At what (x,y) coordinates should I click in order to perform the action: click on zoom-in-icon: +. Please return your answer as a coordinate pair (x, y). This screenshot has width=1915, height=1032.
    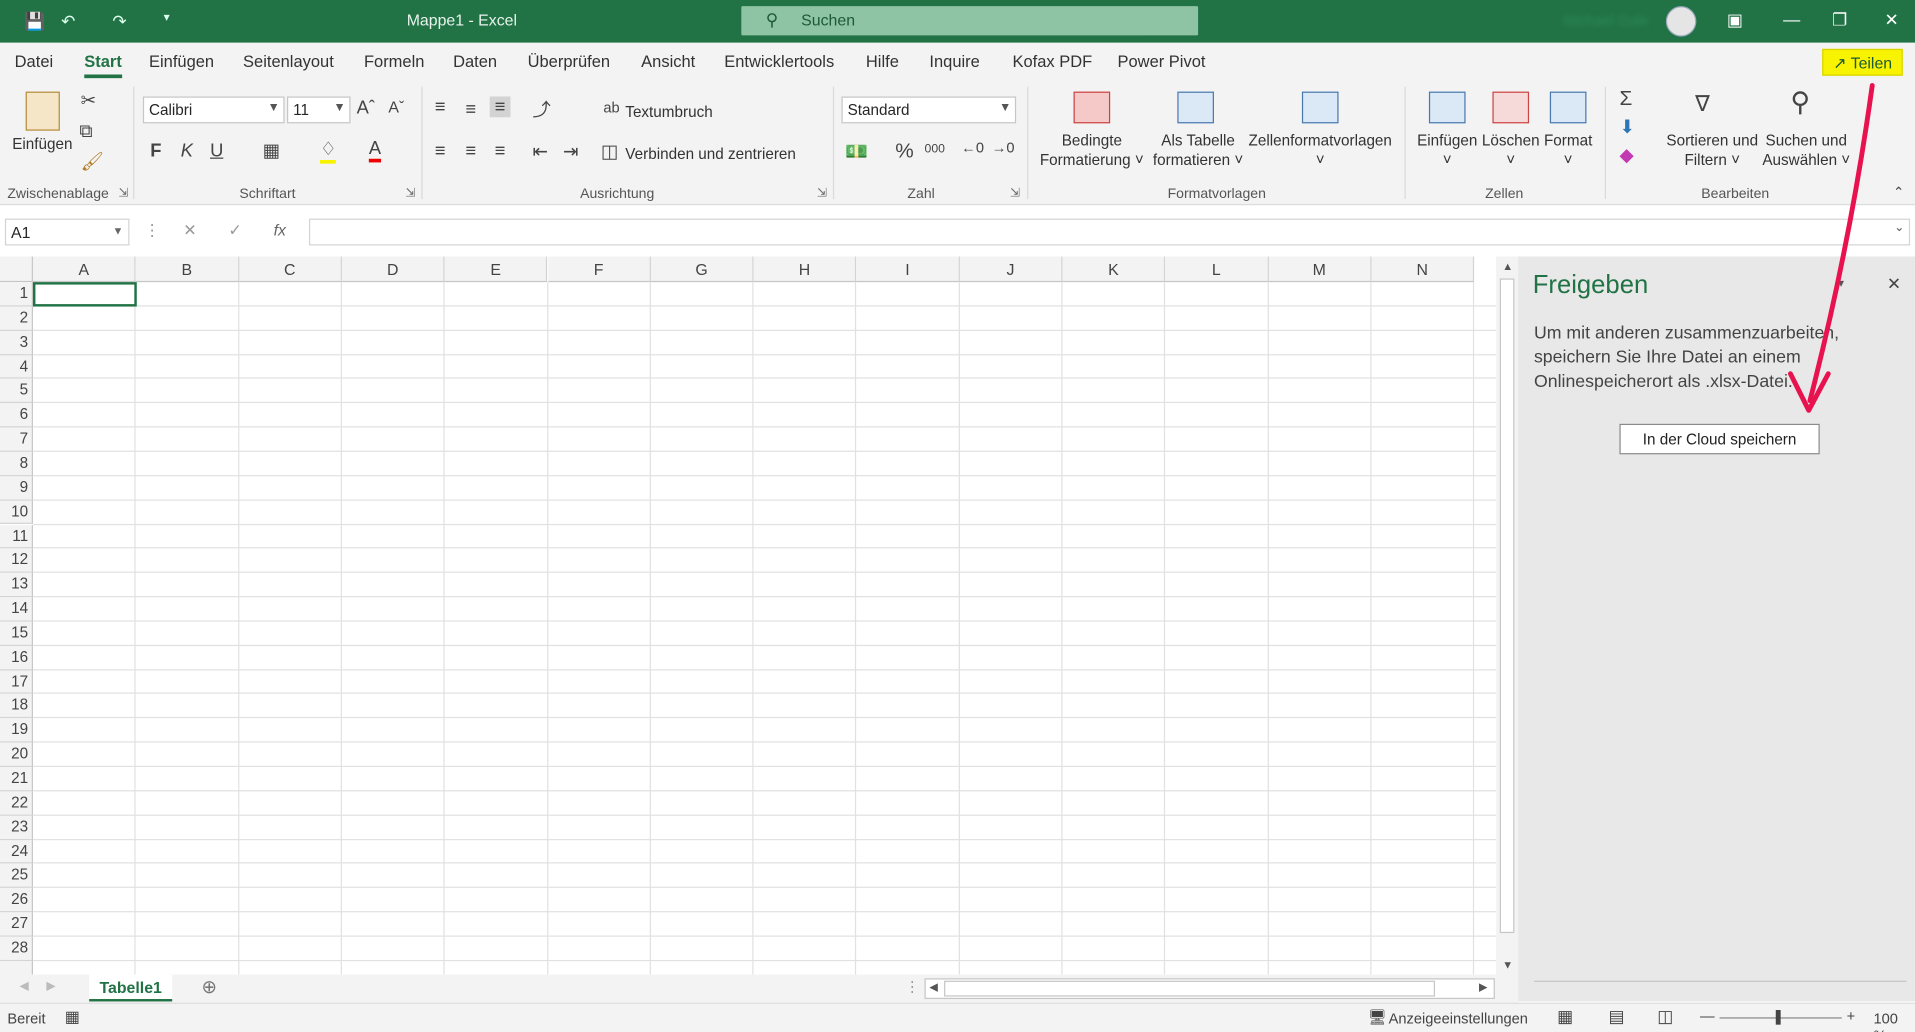
    Looking at the image, I should click on (1851, 1016).